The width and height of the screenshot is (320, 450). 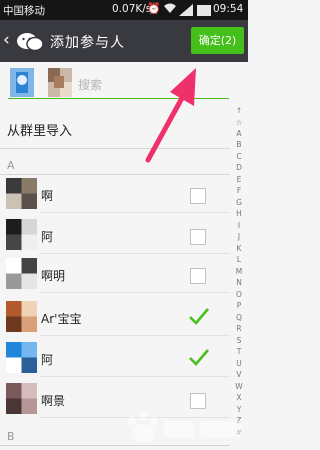 What do you see at coordinates (170, 8) in the screenshot?
I see `wifi-icon` at bounding box center [170, 8].